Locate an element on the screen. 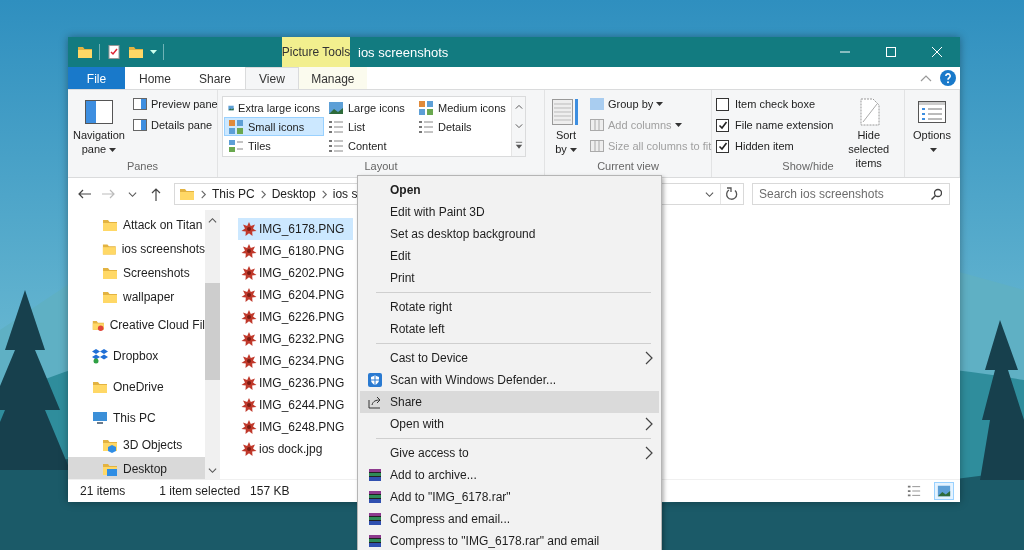  group-label: Current view is located at coordinates (628, 166).